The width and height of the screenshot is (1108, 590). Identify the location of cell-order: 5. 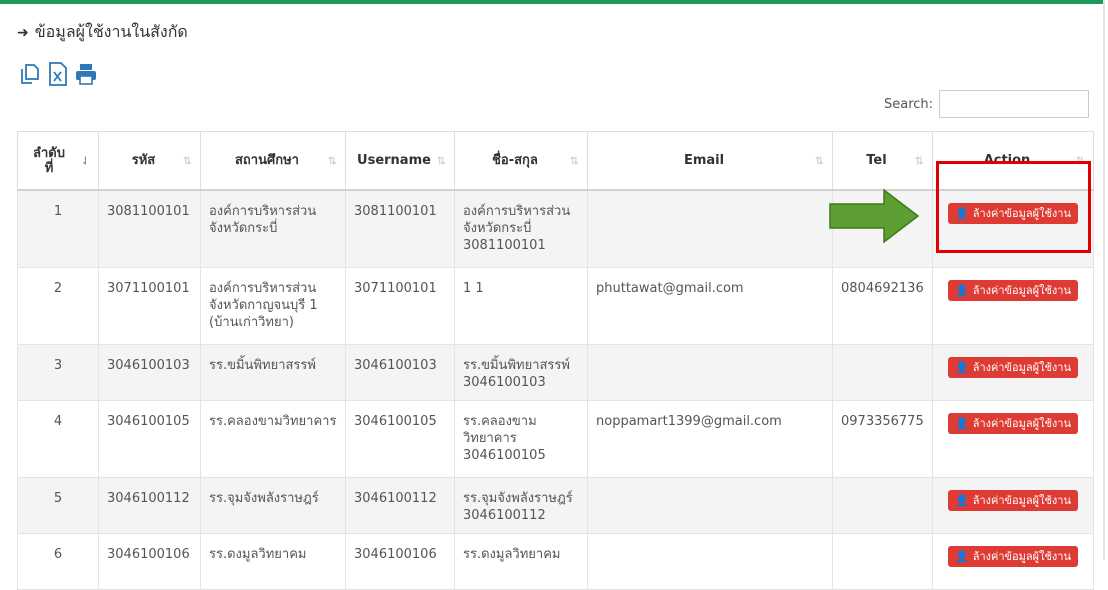
(58, 505).